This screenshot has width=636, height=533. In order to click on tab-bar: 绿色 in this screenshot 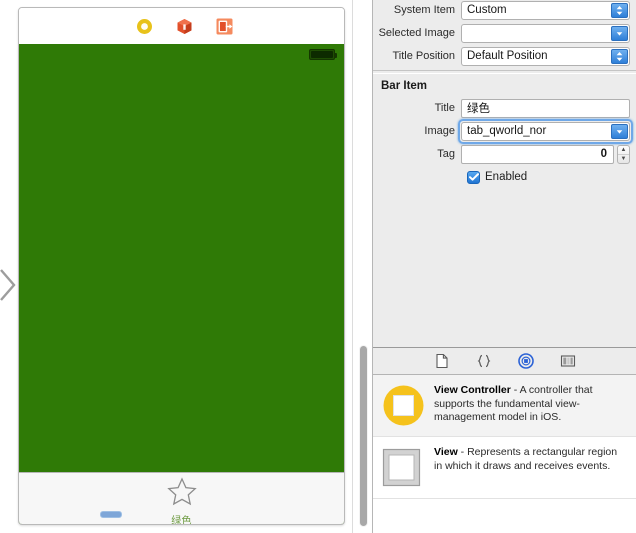, I will do `click(181, 498)`.